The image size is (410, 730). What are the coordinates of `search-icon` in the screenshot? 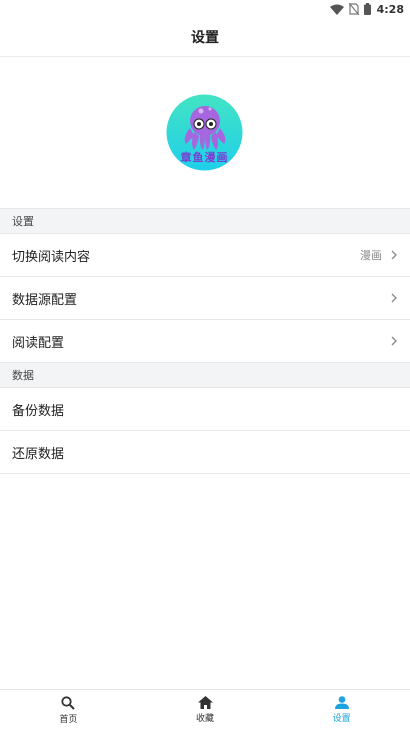 It's located at (68, 702).